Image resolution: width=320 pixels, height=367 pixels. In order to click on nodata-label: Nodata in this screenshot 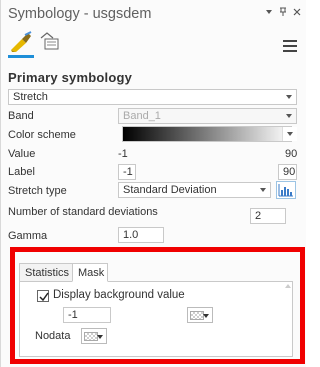, I will do `click(53, 336)`.